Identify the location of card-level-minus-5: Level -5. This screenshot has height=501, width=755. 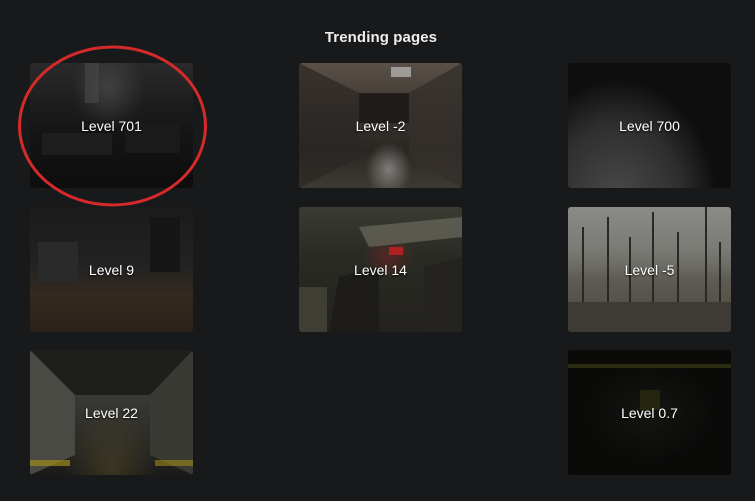
(649, 269).